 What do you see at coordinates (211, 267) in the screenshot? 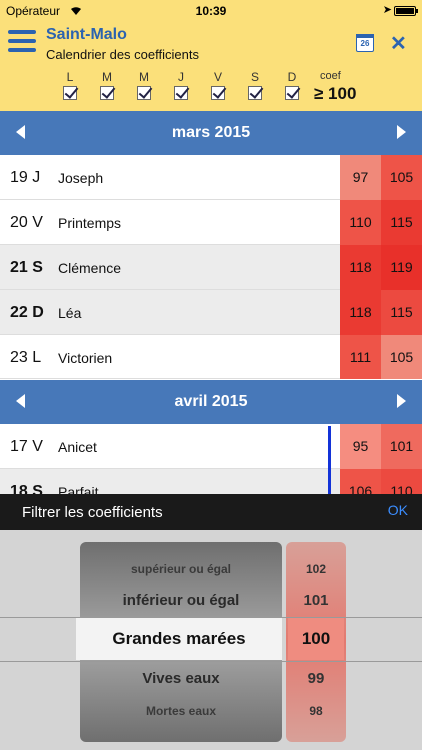
I see `table-row: 21 S Clémence 118 119` at bounding box center [211, 267].